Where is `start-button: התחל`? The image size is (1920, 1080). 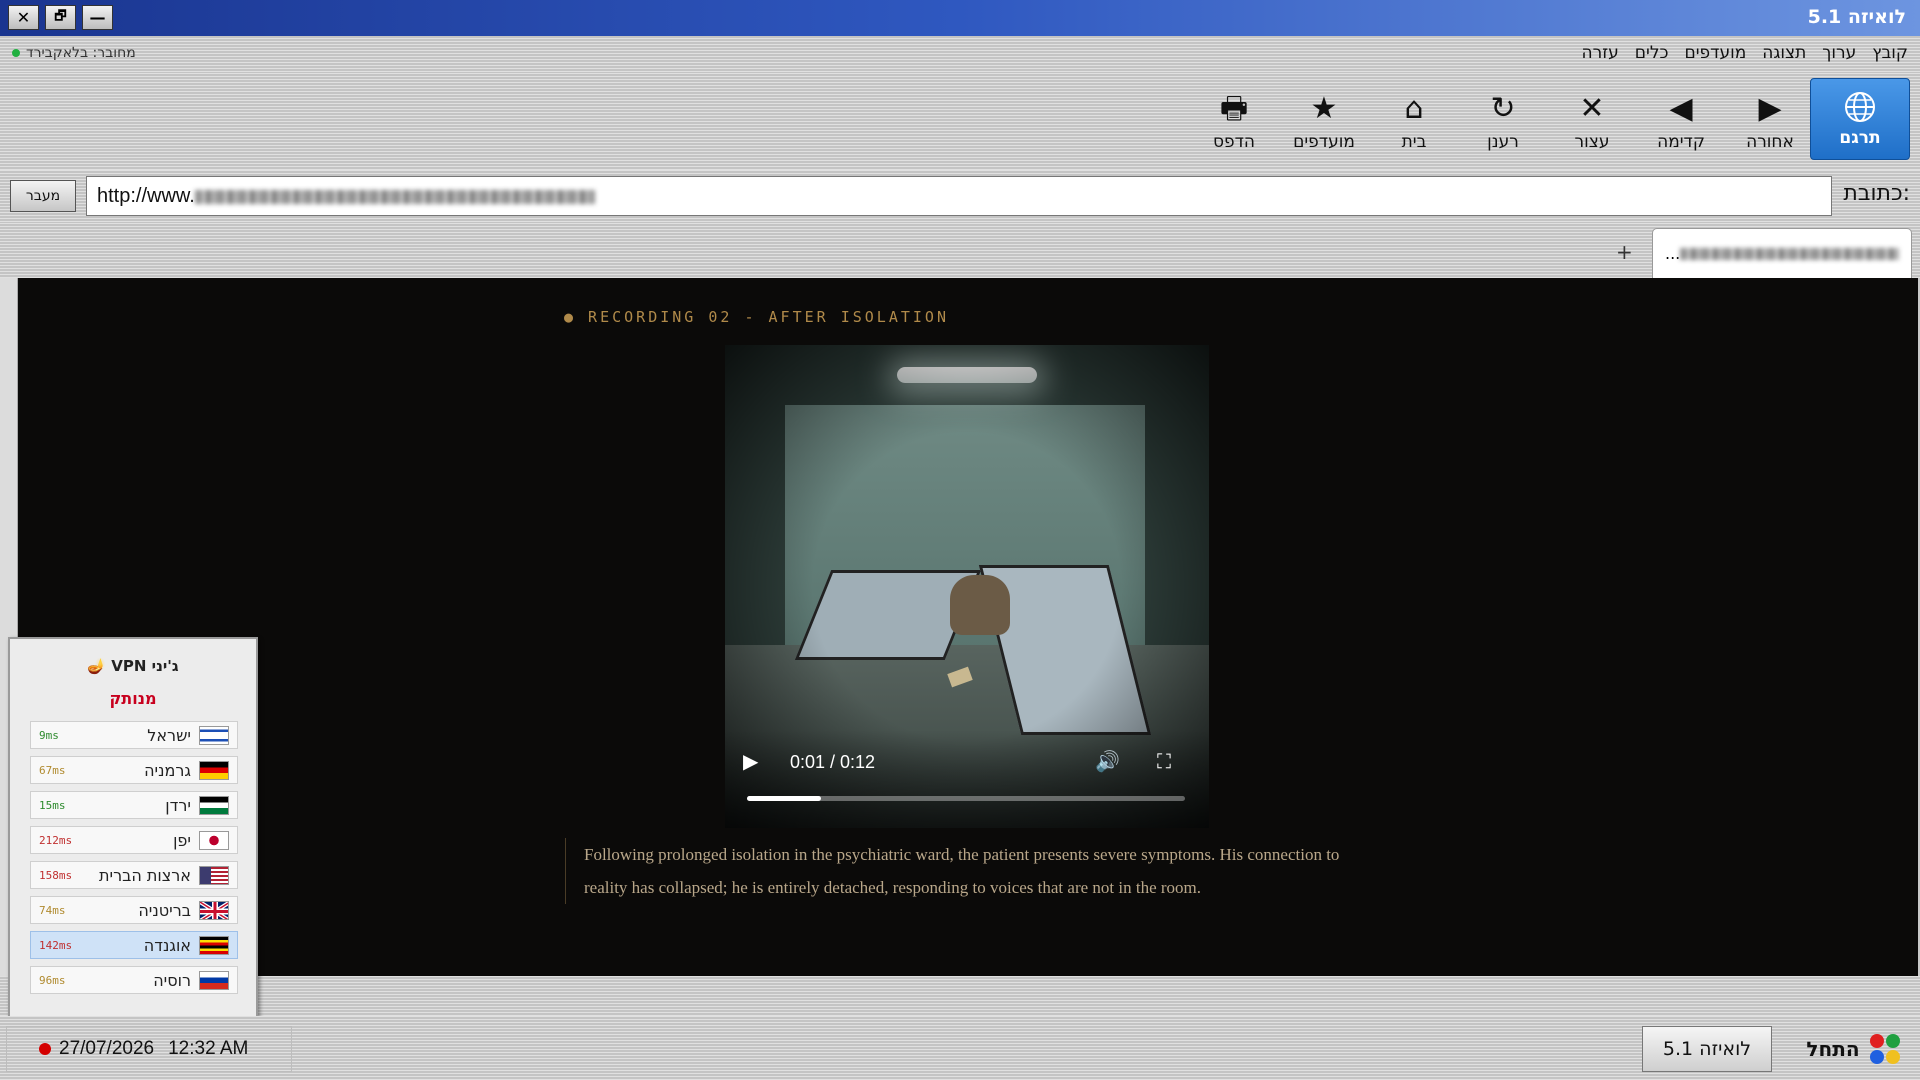 start-button: התחל is located at coordinates (1853, 1049).